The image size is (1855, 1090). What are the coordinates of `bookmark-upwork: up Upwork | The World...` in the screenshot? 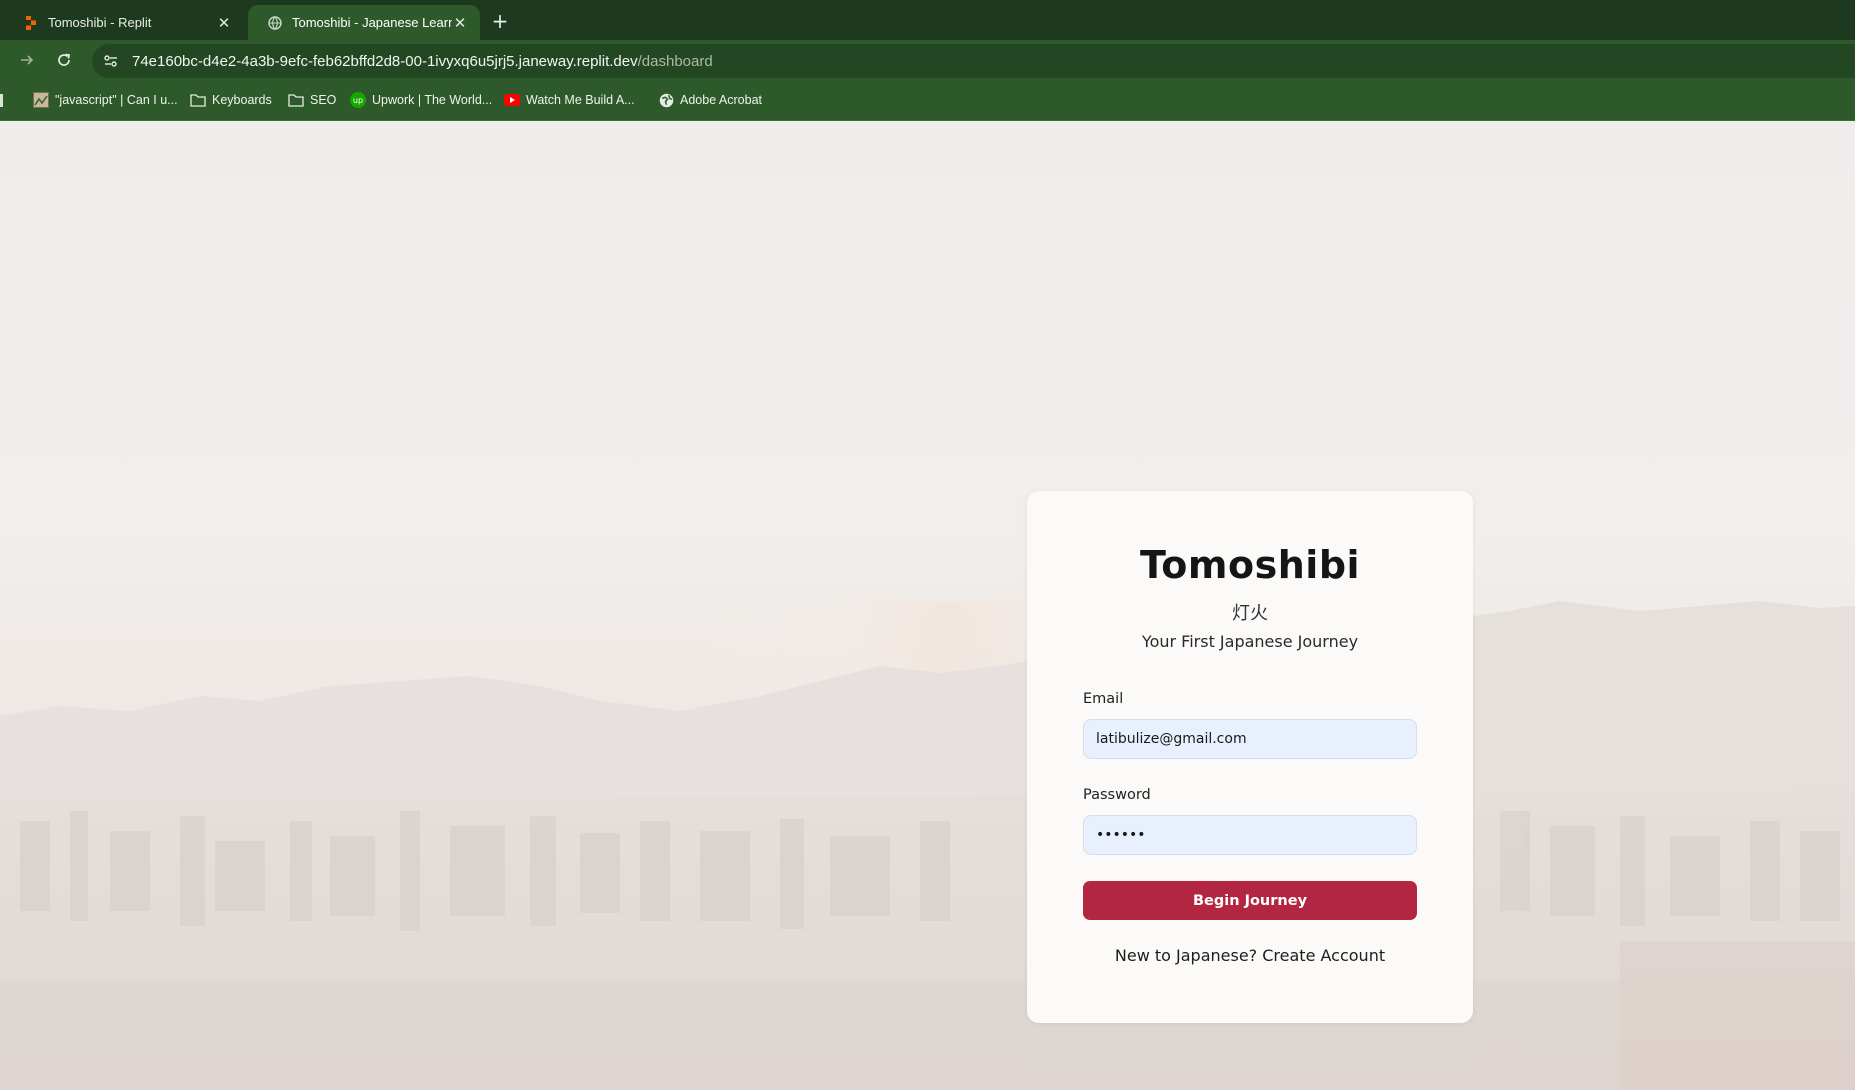 It's located at (421, 100).